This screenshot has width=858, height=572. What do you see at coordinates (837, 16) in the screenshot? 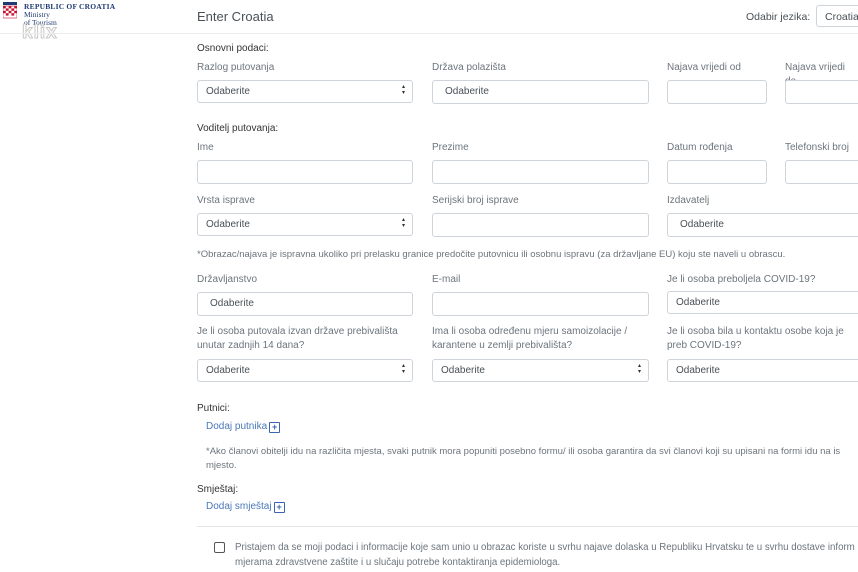
I see `language-select: Croatian` at bounding box center [837, 16].